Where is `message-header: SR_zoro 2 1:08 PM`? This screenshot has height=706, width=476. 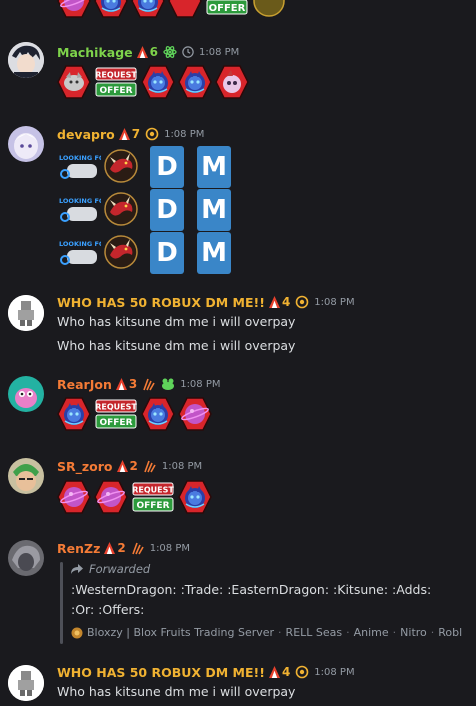
message-header: SR_zoro 2 1:08 PM is located at coordinates (129, 466).